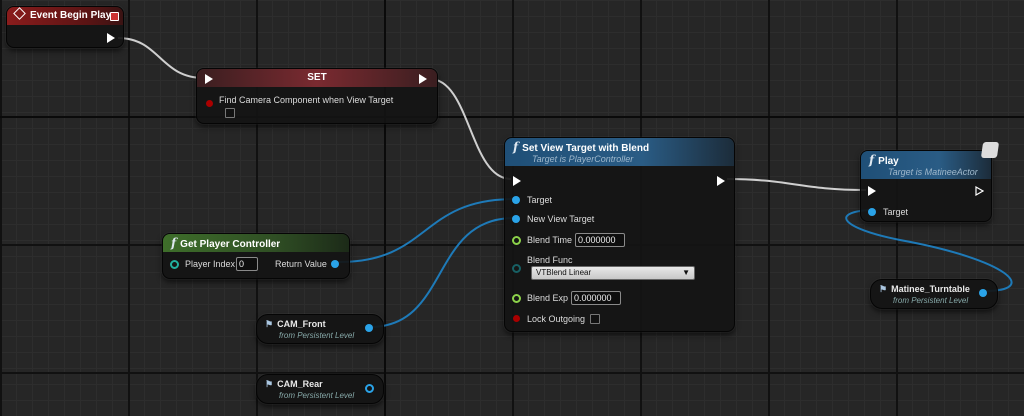 The width and height of the screenshot is (1024, 416). What do you see at coordinates (517, 181) in the screenshot?
I see `svt-exec-in-pin` at bounding box center [517, 181].